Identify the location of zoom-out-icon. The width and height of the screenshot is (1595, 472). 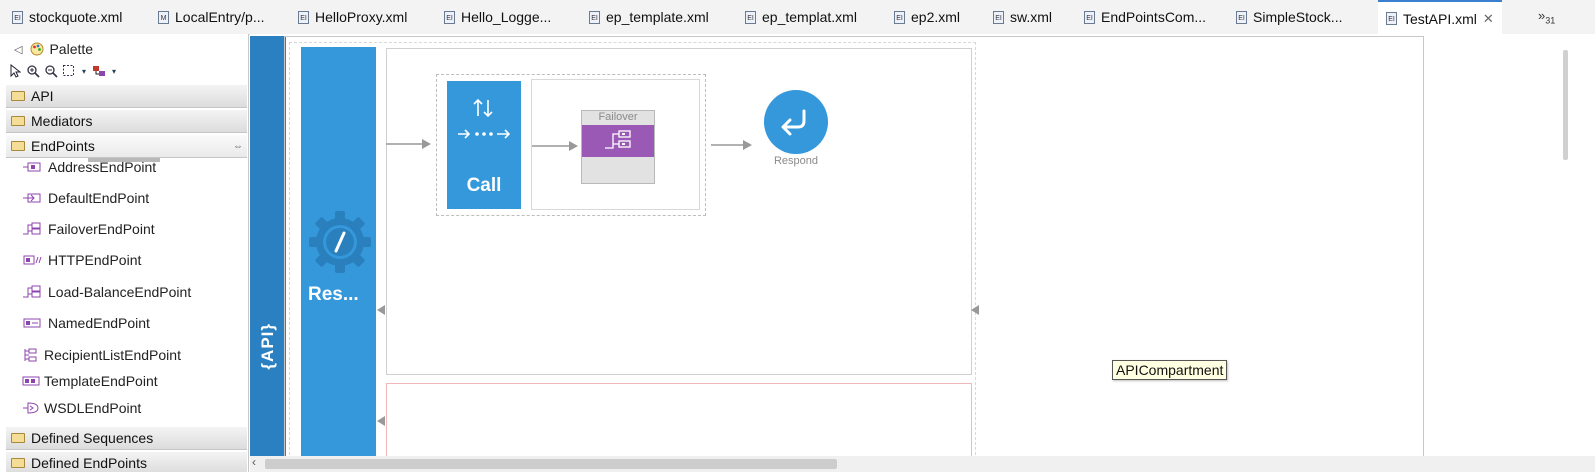
(51, 71).